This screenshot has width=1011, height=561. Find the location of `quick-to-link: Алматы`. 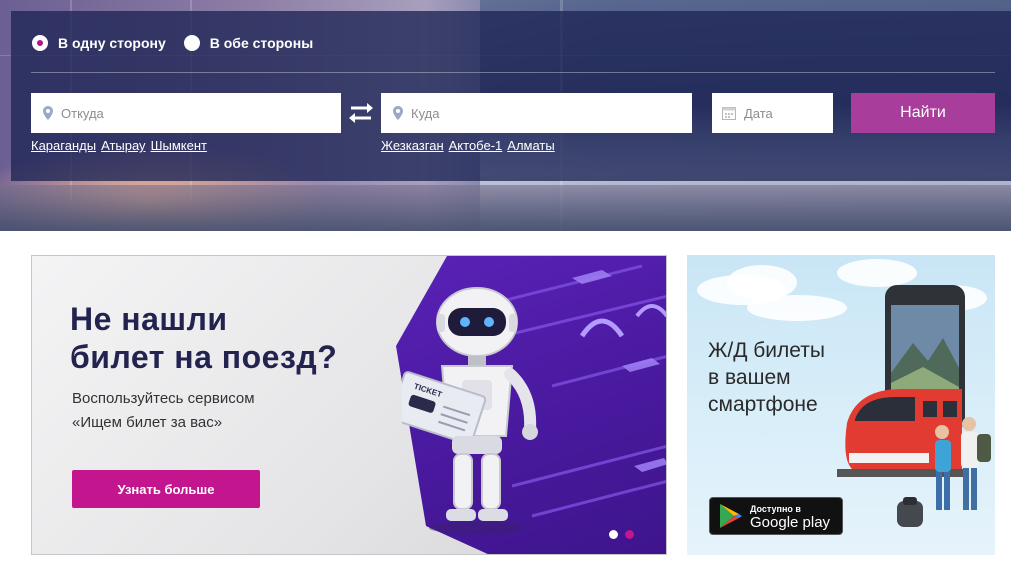

quick-to-link: Алматы is located at coordinates (530, 145).